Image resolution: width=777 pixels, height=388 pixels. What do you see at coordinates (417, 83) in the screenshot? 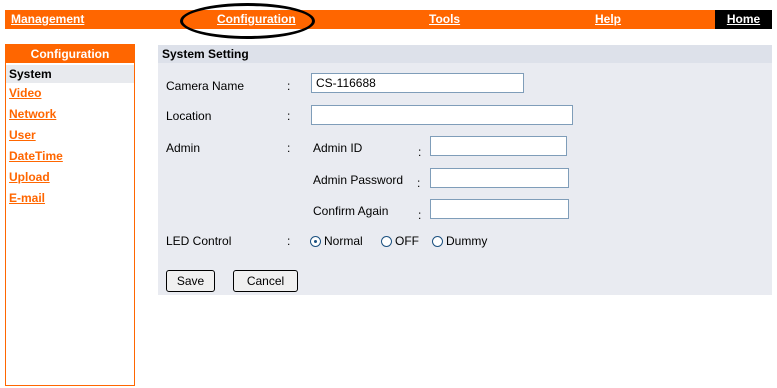
I see `camera-name-input` at bounding box center [417, 83].